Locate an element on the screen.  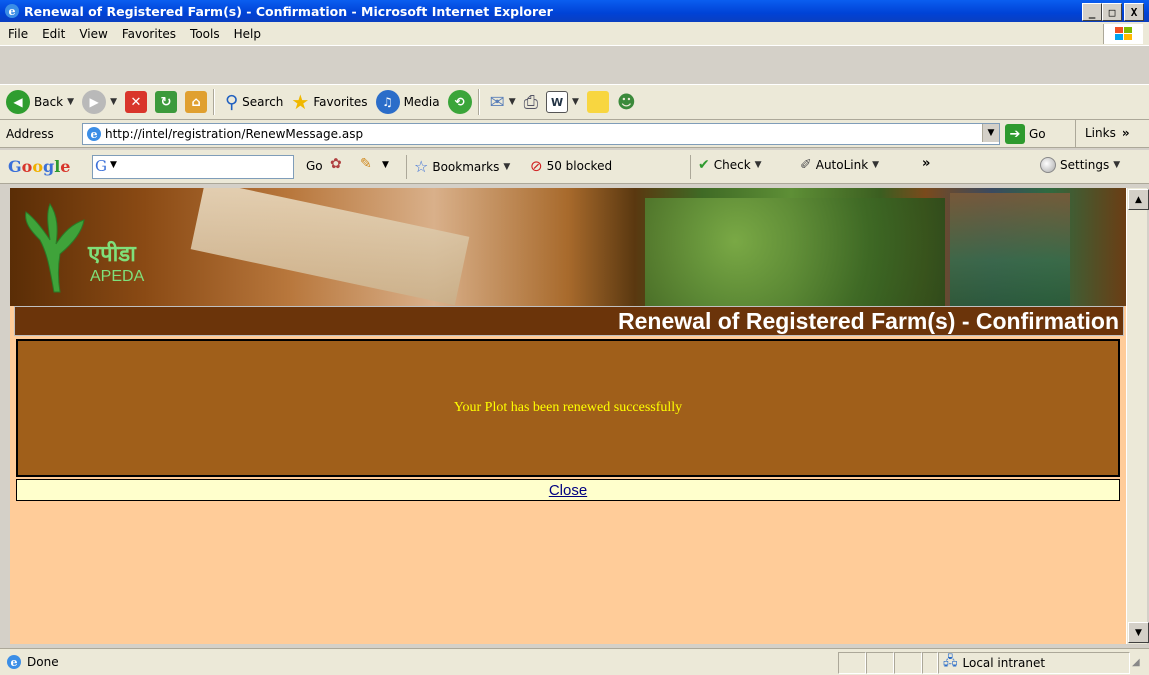
google-go-button: Go is located at coordinates (314, 166).